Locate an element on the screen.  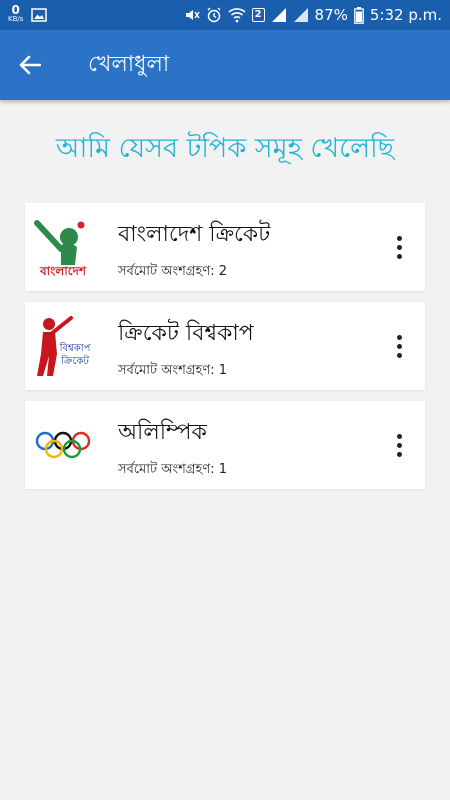
back-button is located at coordinates (30, 65).